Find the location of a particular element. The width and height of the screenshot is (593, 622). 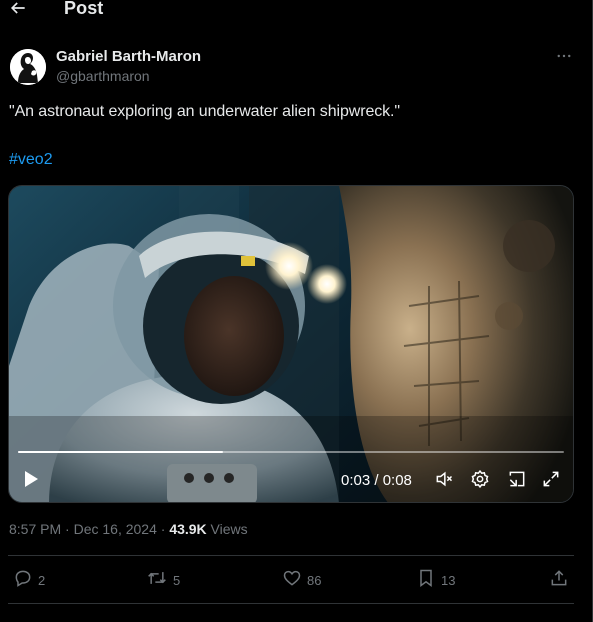

mute-icon is located at coordinates (444, 481).